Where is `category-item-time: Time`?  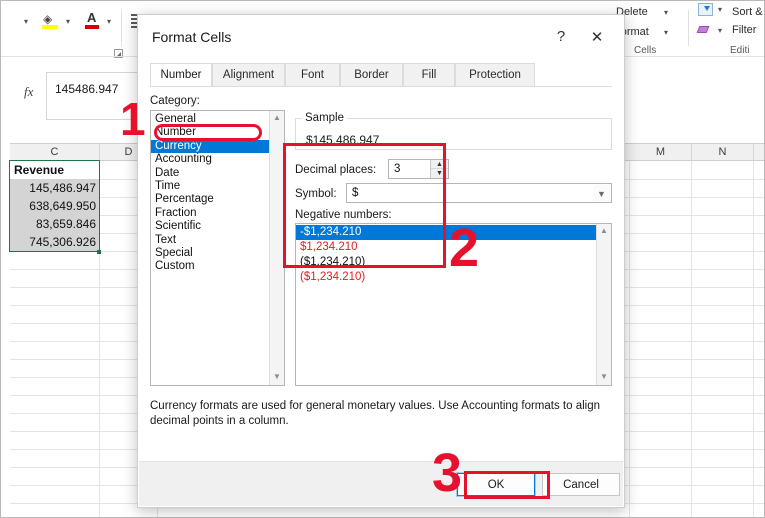 category-item-time: Time is located at coordinates (210, 186).